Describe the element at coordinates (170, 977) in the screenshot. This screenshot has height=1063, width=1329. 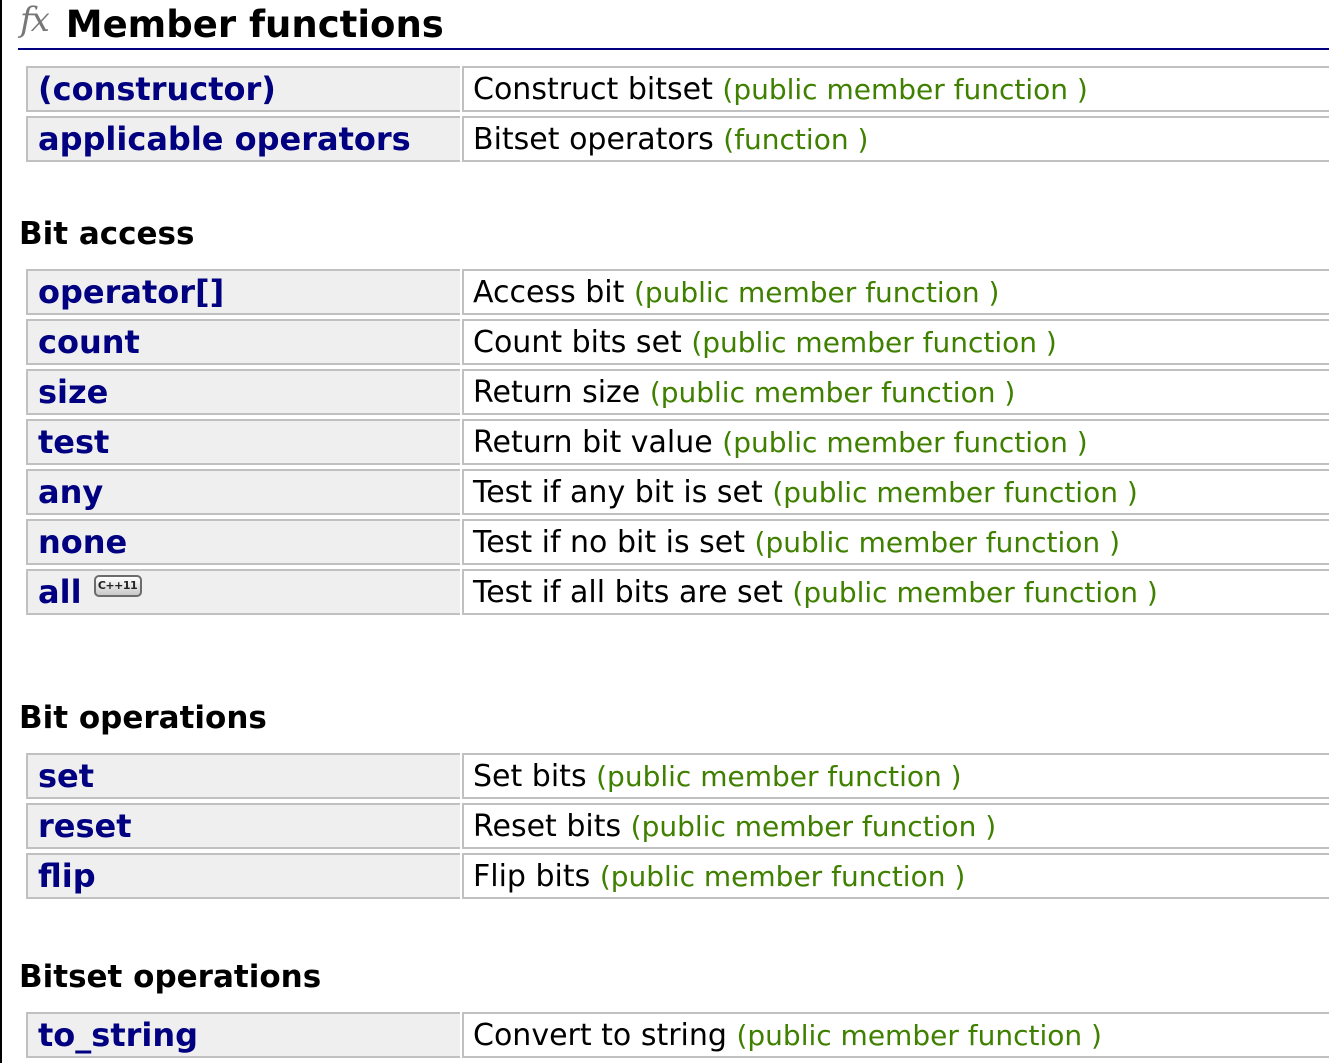
I see `section-heading-bitset-operations: Bitset operations` at that location.